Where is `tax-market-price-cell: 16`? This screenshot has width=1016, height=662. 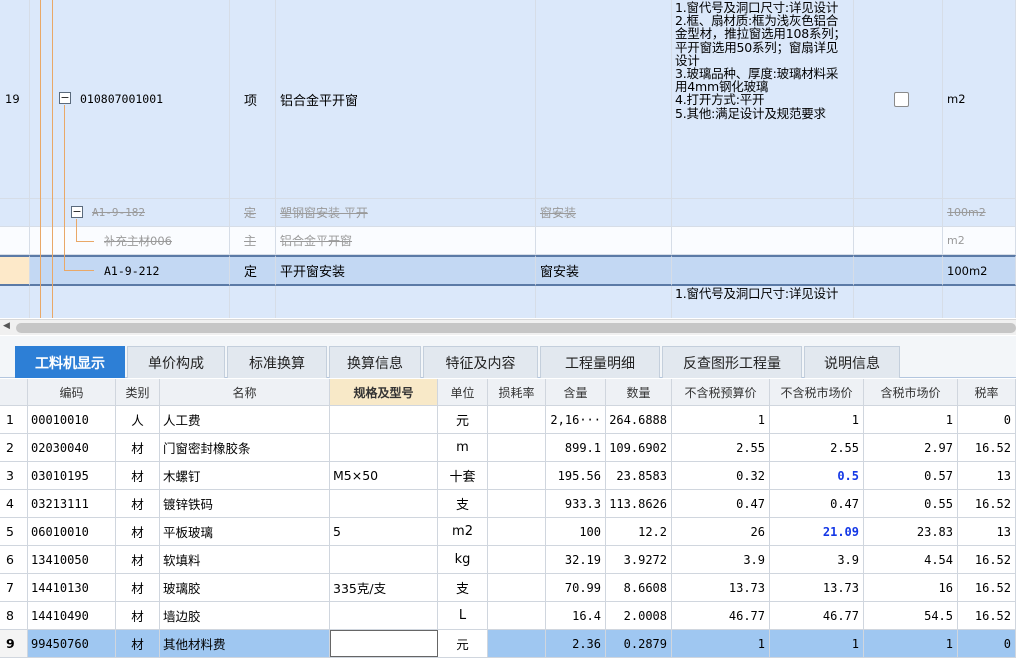 tax-market-price-cell: 16 is located at coordinates (911, 587).